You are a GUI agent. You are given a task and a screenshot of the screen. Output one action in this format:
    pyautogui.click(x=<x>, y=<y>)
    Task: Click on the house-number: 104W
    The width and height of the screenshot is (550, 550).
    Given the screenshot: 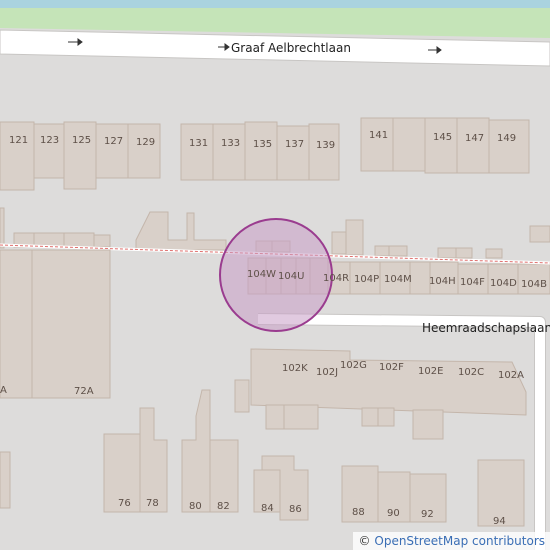 What is the action you would take?
    pyautogui.click(x=261, y=274)
    